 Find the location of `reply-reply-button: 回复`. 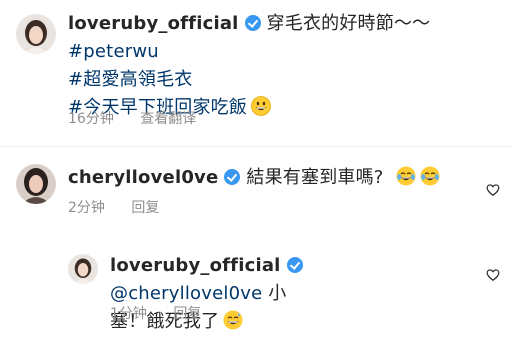

reply-reply-button: 回复 is located at coordinates (187, 314).